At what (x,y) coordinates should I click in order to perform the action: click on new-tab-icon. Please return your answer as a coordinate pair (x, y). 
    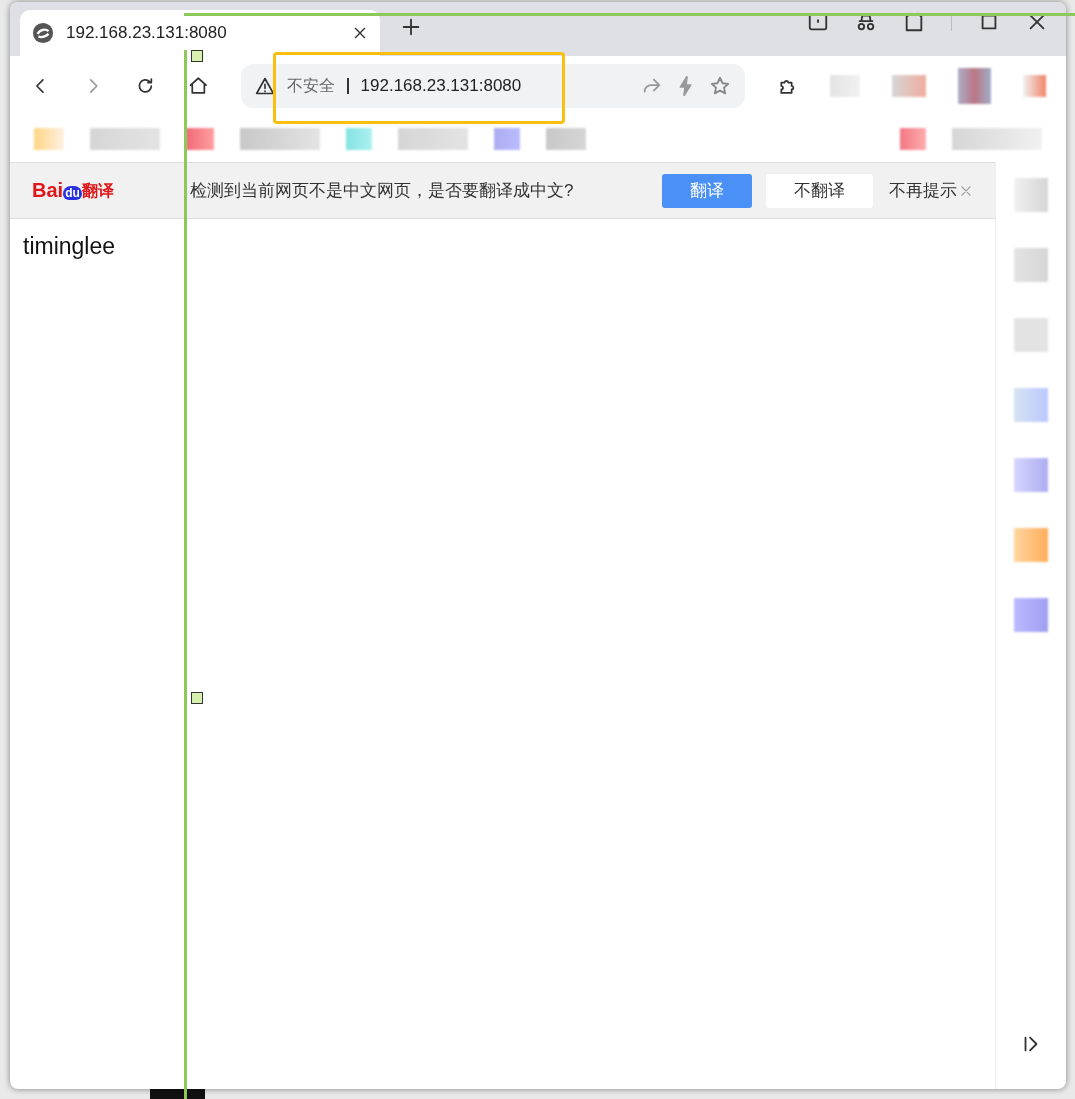
    Looking at the image, I should click on (411, 27).